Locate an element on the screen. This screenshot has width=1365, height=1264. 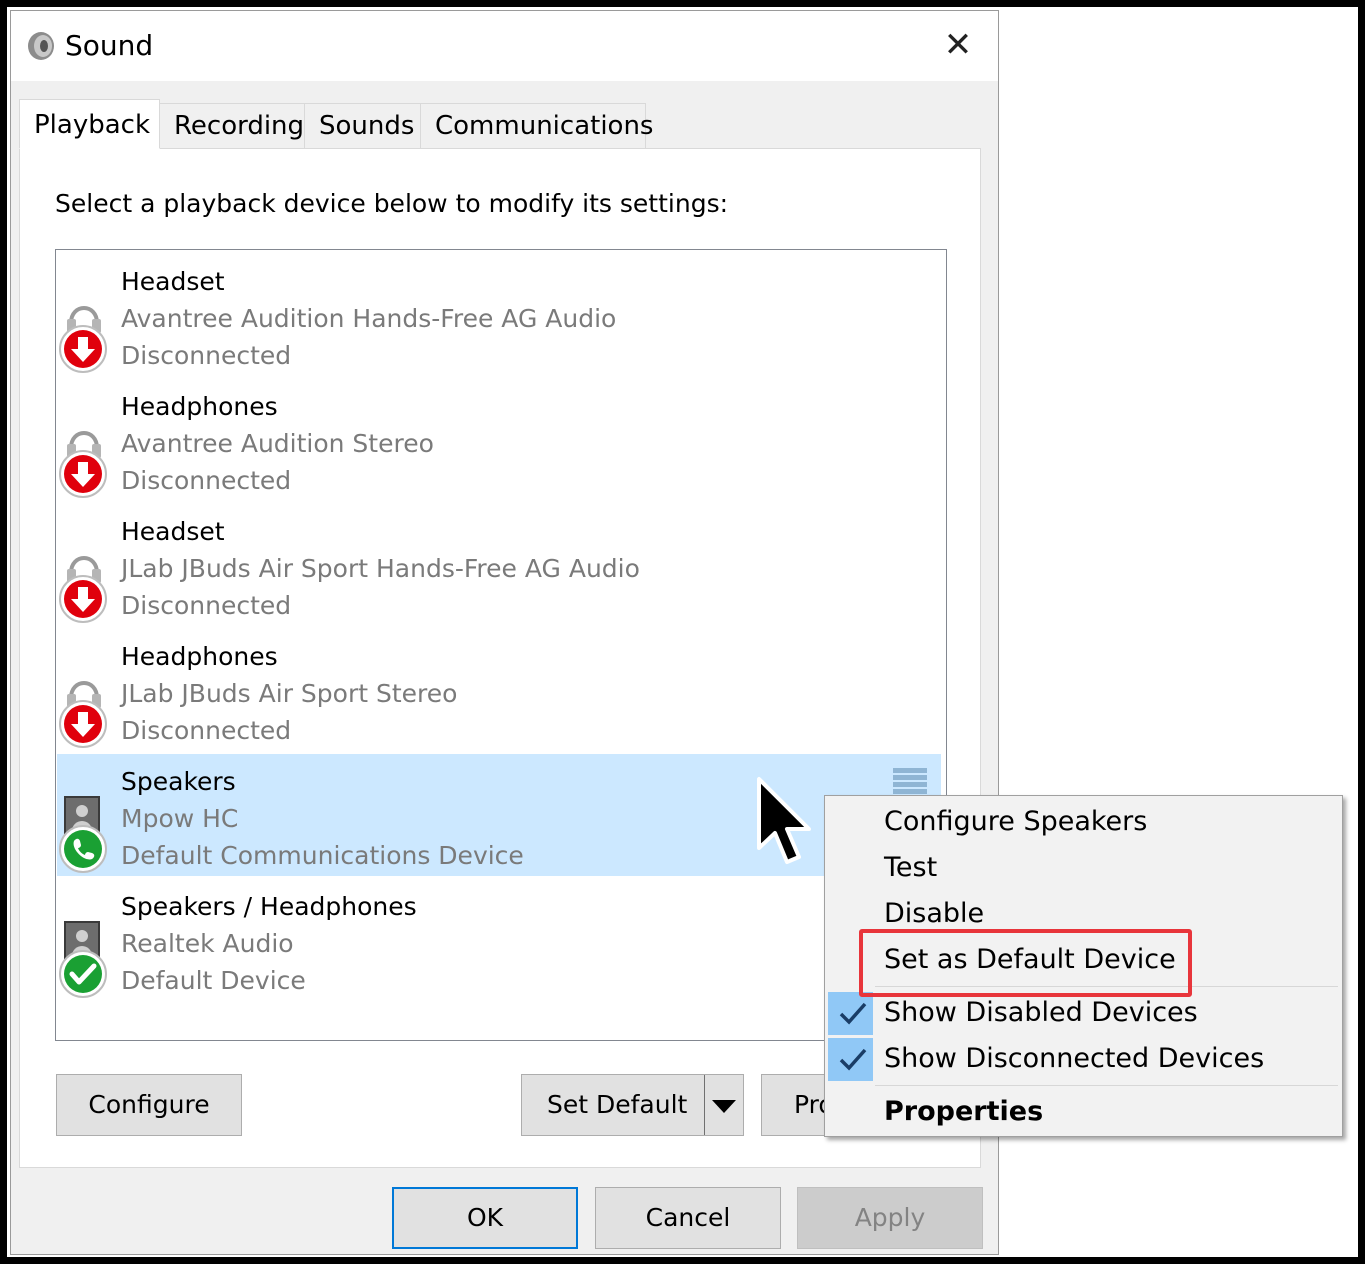
configure-button: Configure is located at coordinates (149, 1105).